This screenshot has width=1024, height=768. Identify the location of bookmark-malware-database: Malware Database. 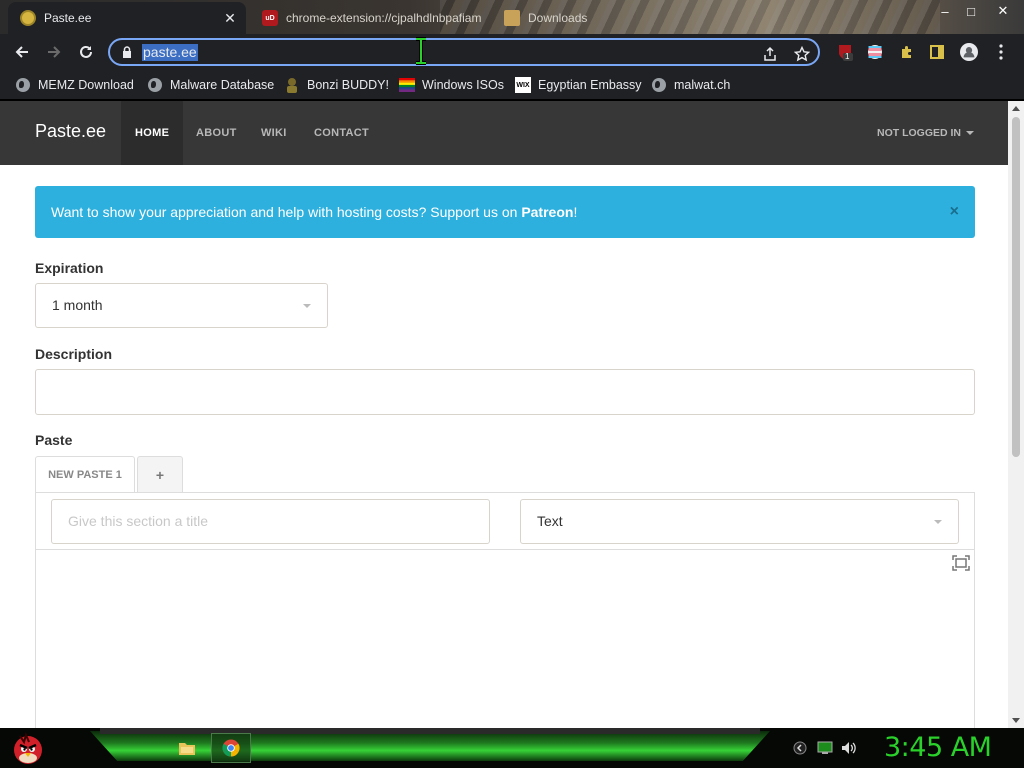
(210, 85).